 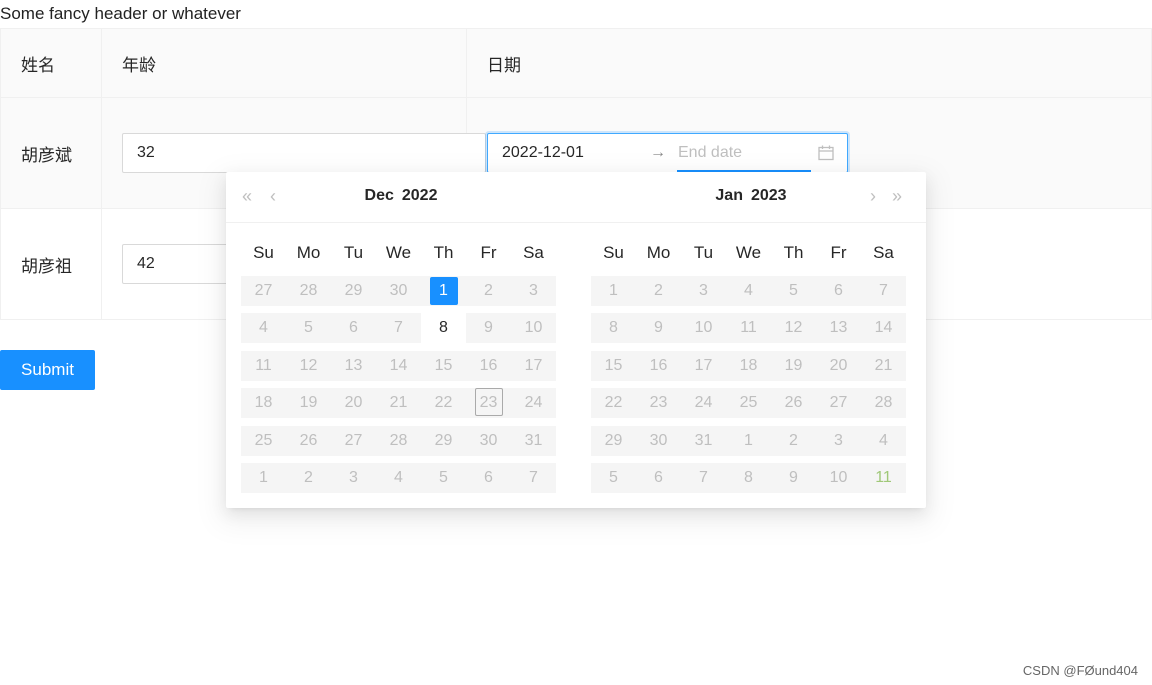 I want to click on age-input, so click(x=304, y=153).